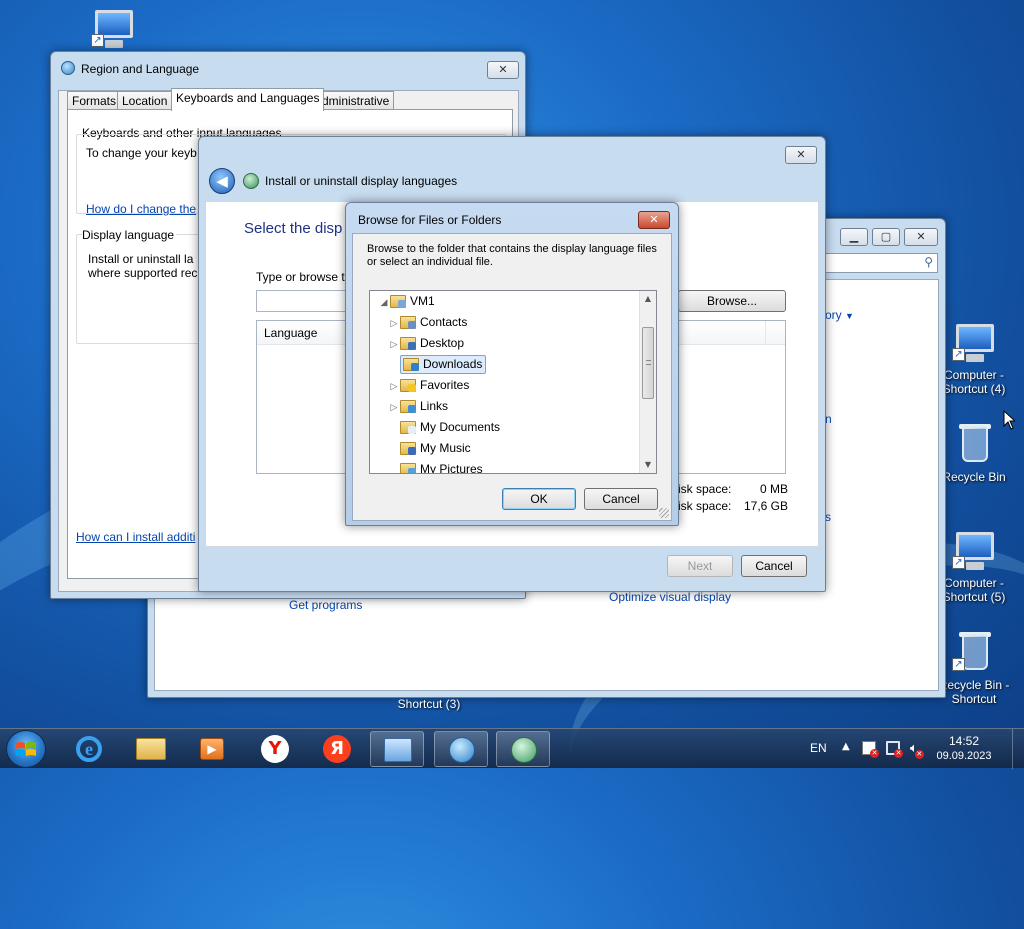 Image resolution: width=1024 pixels, height=929 pixels. I want to click on partial-link-n: n, so click(828, 419).